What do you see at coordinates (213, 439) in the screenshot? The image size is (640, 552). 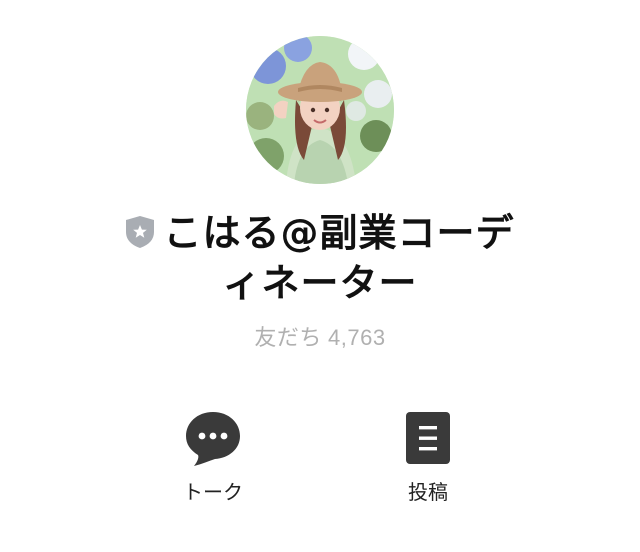 I see `chat-bubble-icon` at bounding box center [213, 439].